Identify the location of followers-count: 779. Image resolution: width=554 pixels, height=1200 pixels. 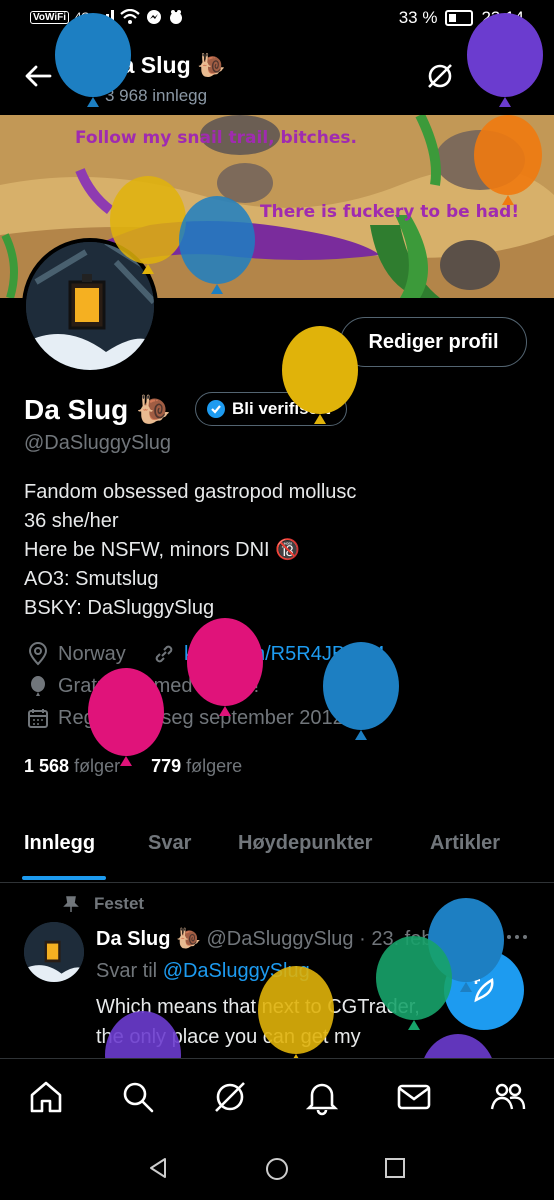
(166, 766).